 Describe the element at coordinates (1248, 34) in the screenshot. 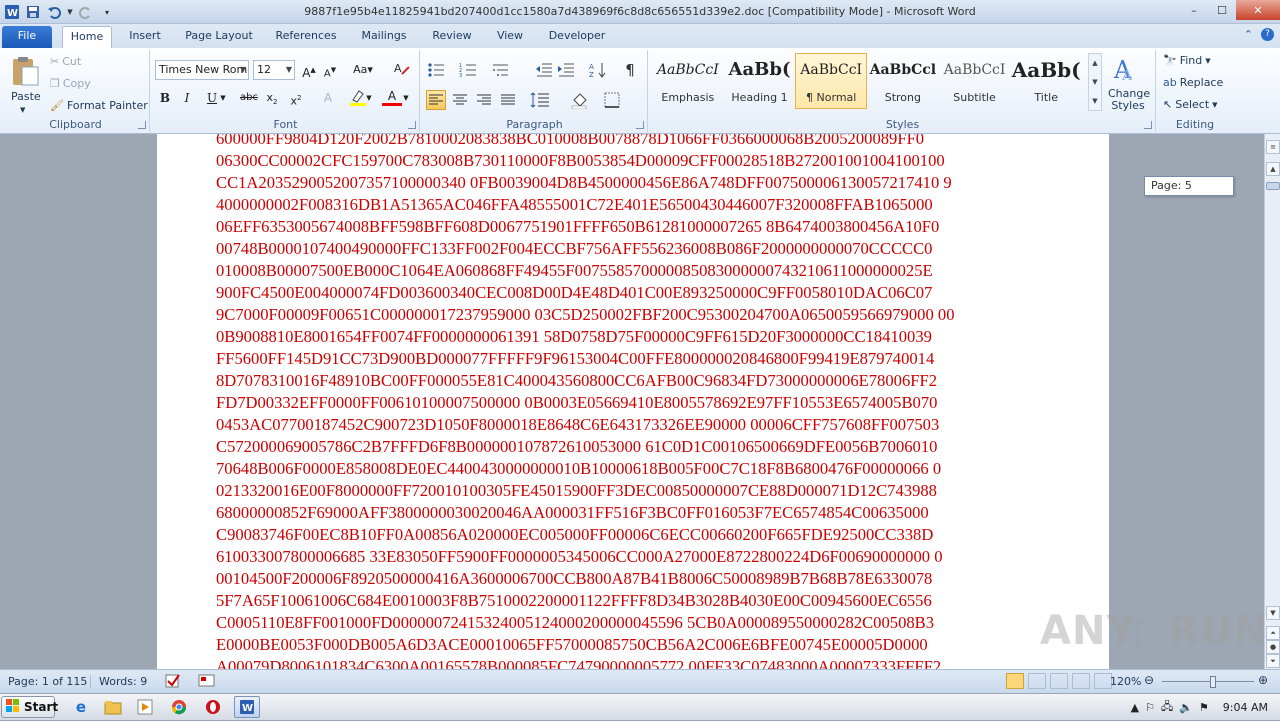

I see `minimize-ribbon-icon: ⌃` at that location.